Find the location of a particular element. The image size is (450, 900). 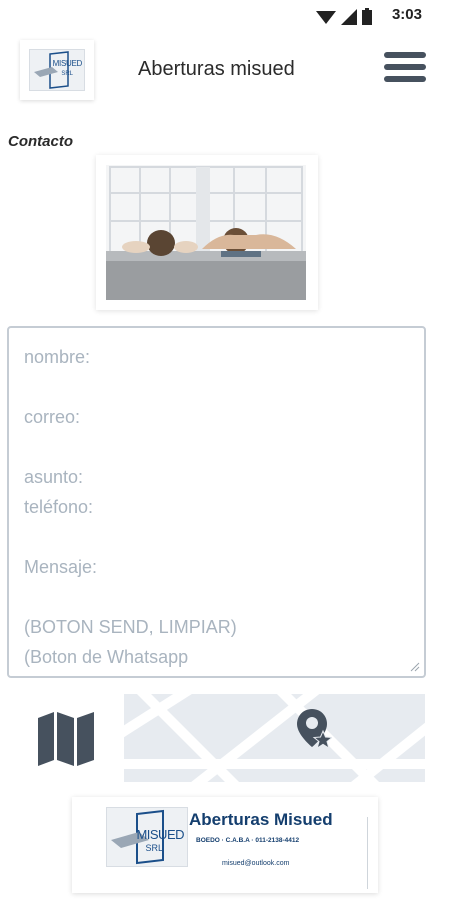

status-bar: 3:03 is located at coordinates (225, 16).